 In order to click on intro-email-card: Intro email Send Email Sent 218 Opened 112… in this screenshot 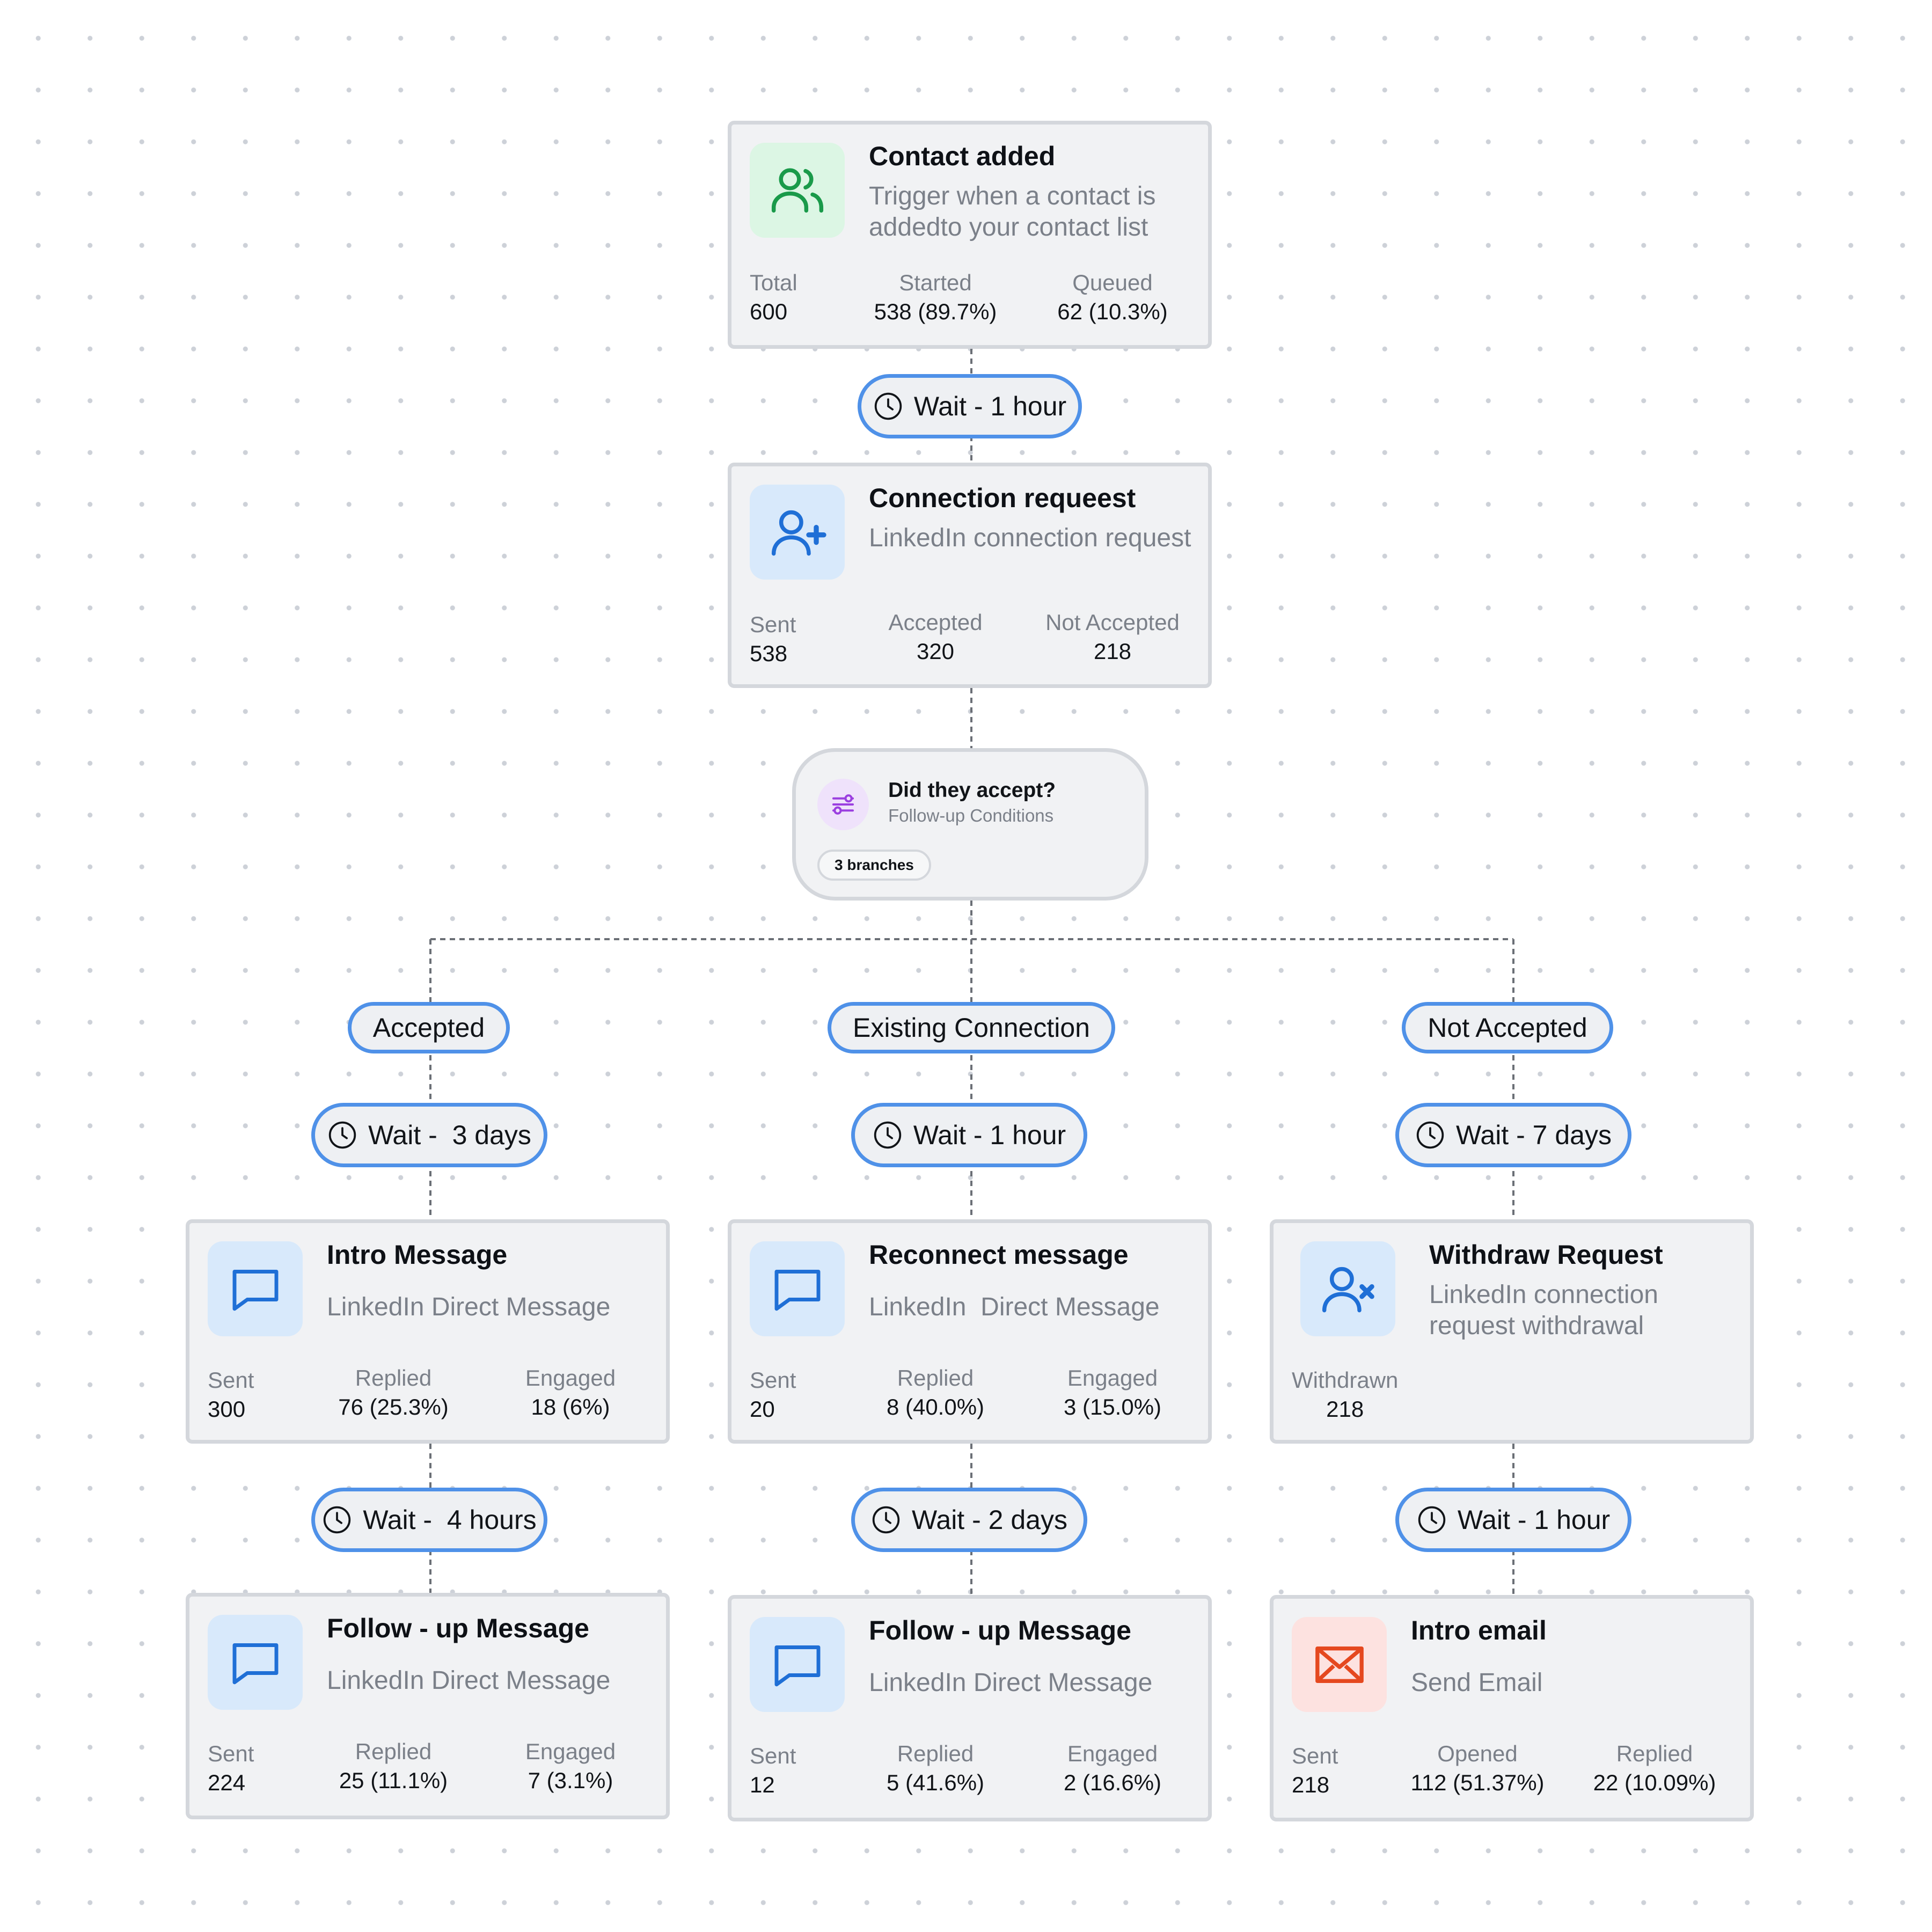, I will do `click(1512, 1708)`.